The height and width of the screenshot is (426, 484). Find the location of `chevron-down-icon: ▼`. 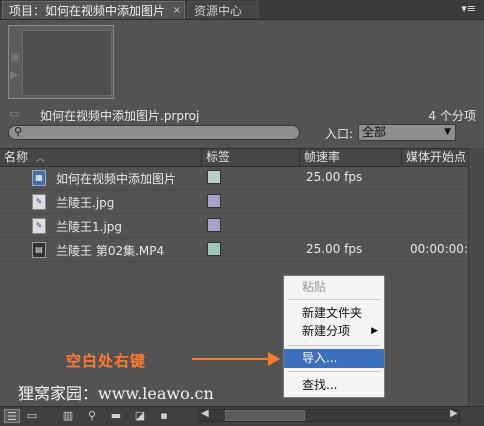

chevron-down-icon: ▼ is located at coordinates (447, 132).